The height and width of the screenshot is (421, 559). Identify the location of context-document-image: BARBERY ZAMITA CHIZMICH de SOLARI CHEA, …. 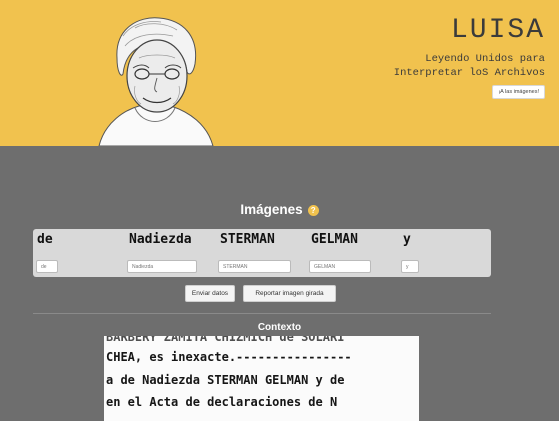
(261, 378).